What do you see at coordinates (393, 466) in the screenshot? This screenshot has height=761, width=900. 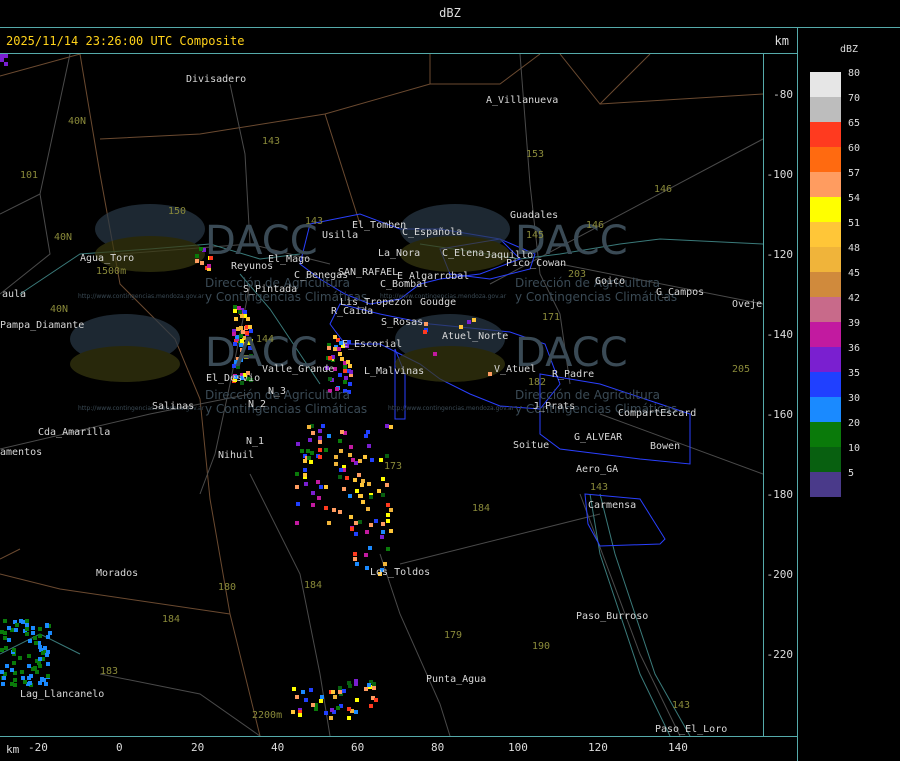 I see `route-label: 173` at bounding box center [393, 466].